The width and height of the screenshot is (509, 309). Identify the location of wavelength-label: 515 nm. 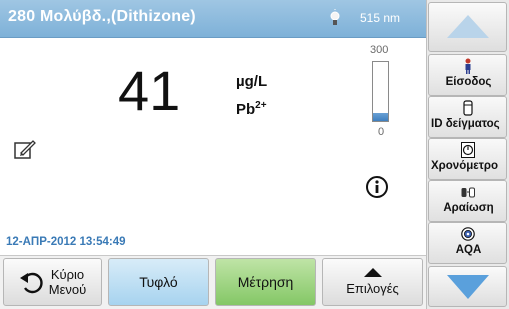
(380, 18).